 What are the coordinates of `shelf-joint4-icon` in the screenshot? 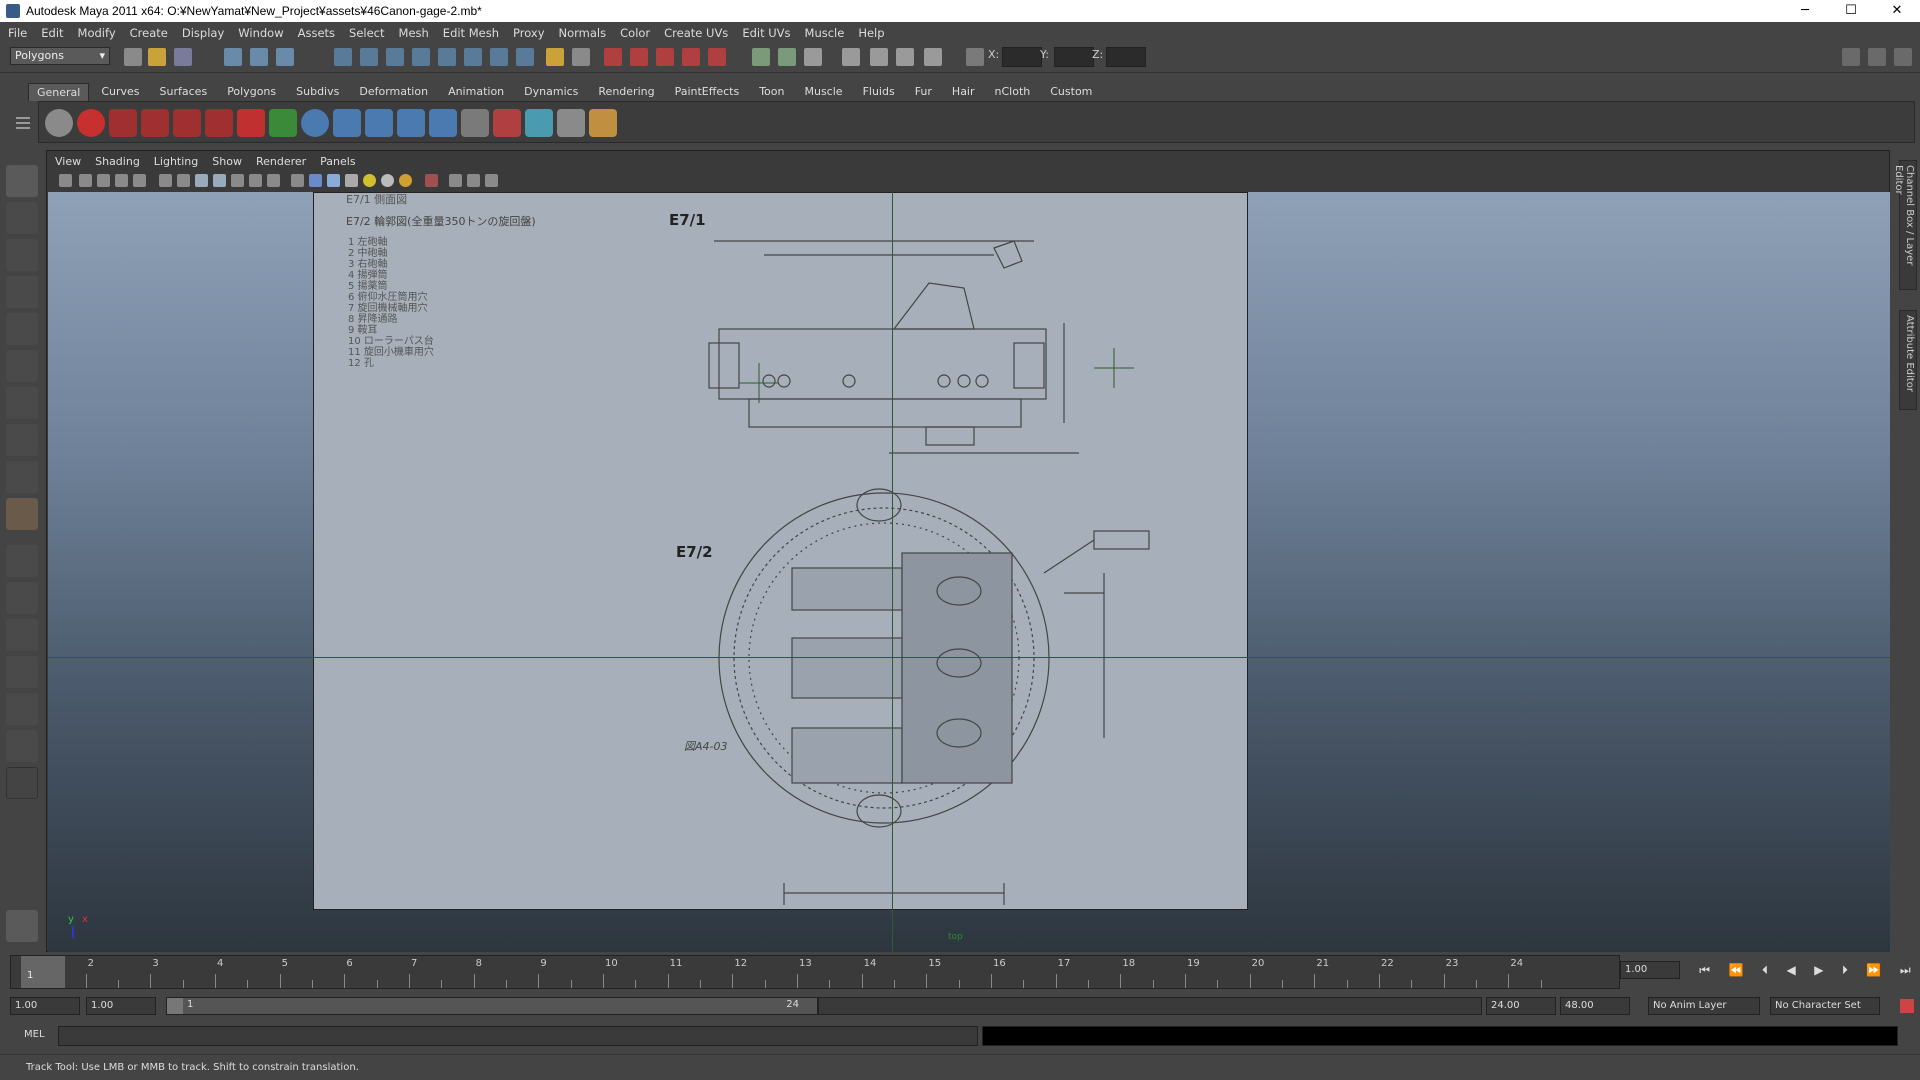 It's located at (443, 123).